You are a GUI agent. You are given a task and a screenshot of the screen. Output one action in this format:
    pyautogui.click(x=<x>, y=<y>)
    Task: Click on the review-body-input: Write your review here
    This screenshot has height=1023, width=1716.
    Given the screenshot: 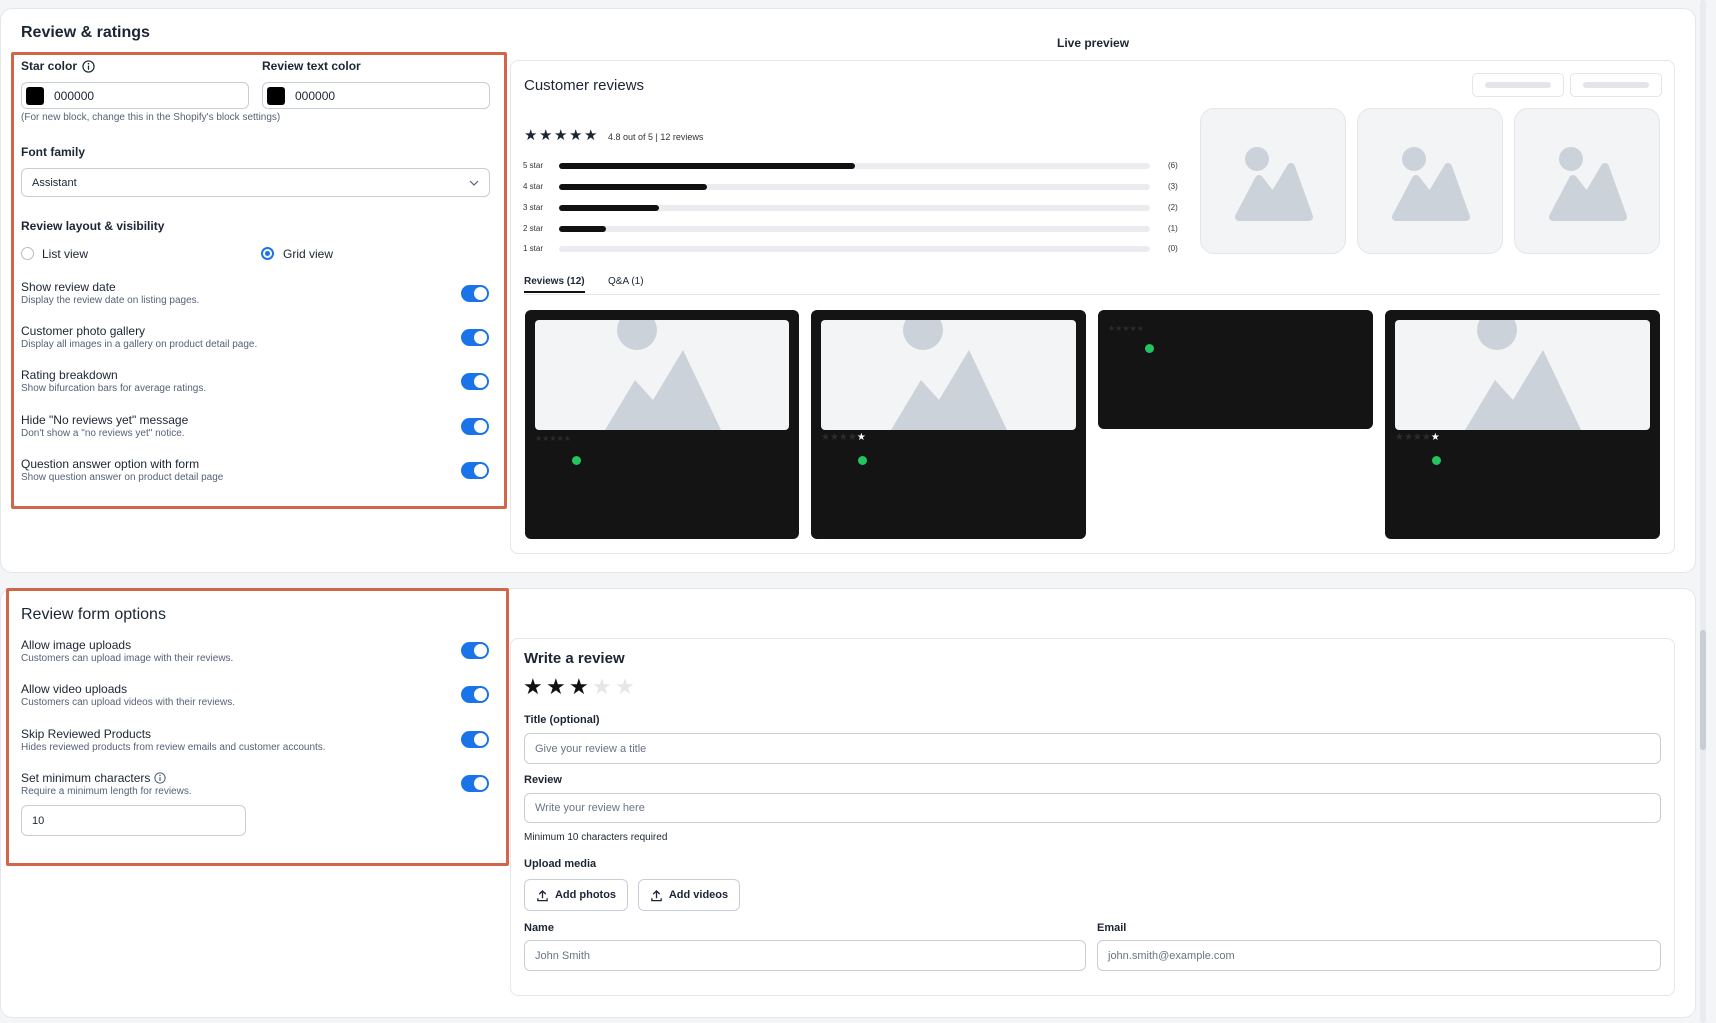 What is the action you would take?
    pyautogui.click(x=1092, y=808)
    